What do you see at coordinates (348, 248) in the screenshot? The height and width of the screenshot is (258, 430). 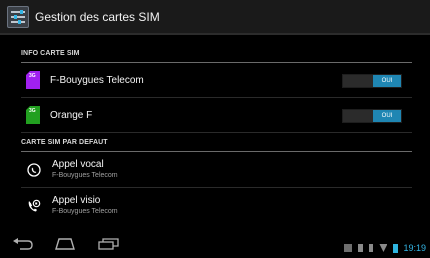 I see `gallery-icon` at bounding box center [348, 248].